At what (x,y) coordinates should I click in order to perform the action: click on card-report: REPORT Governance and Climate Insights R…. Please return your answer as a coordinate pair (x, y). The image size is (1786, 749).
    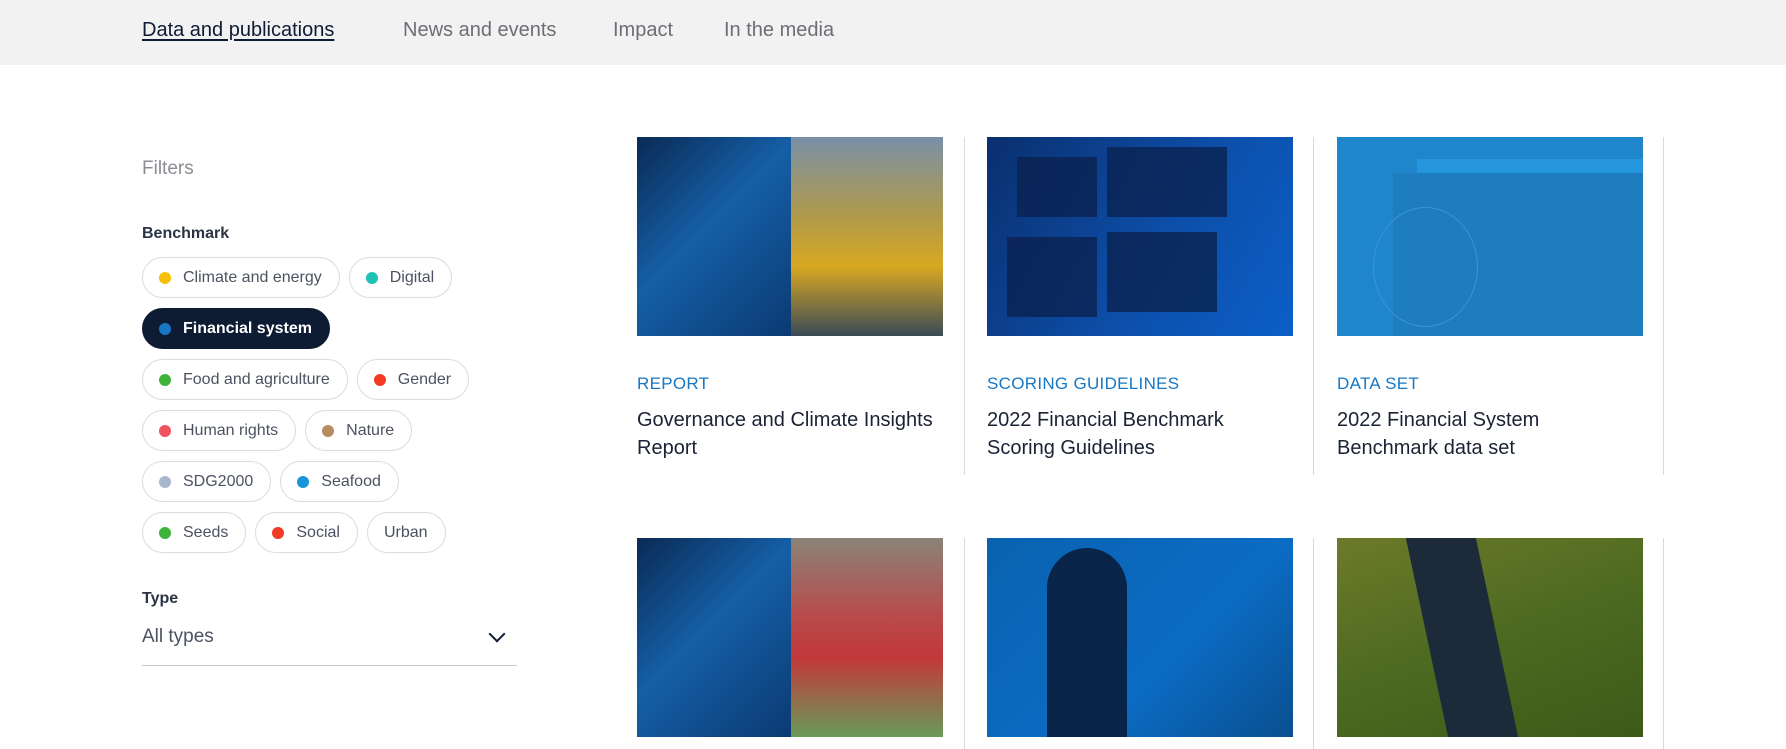
    Looking at the image, I should click on (790, 299).